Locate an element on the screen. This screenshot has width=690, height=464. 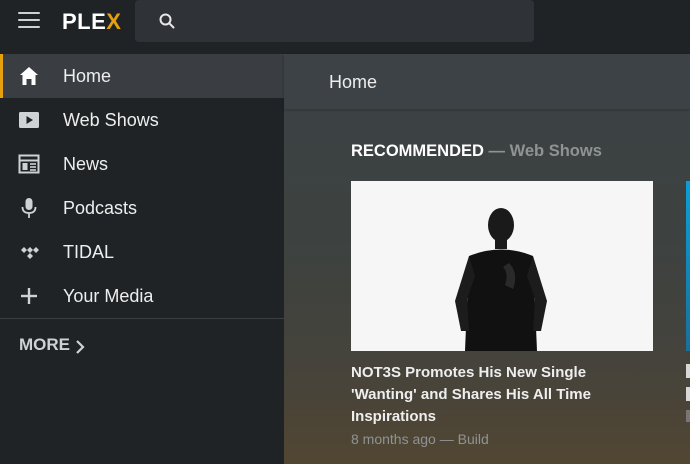
search-icon is located at coordinates (167, 21).